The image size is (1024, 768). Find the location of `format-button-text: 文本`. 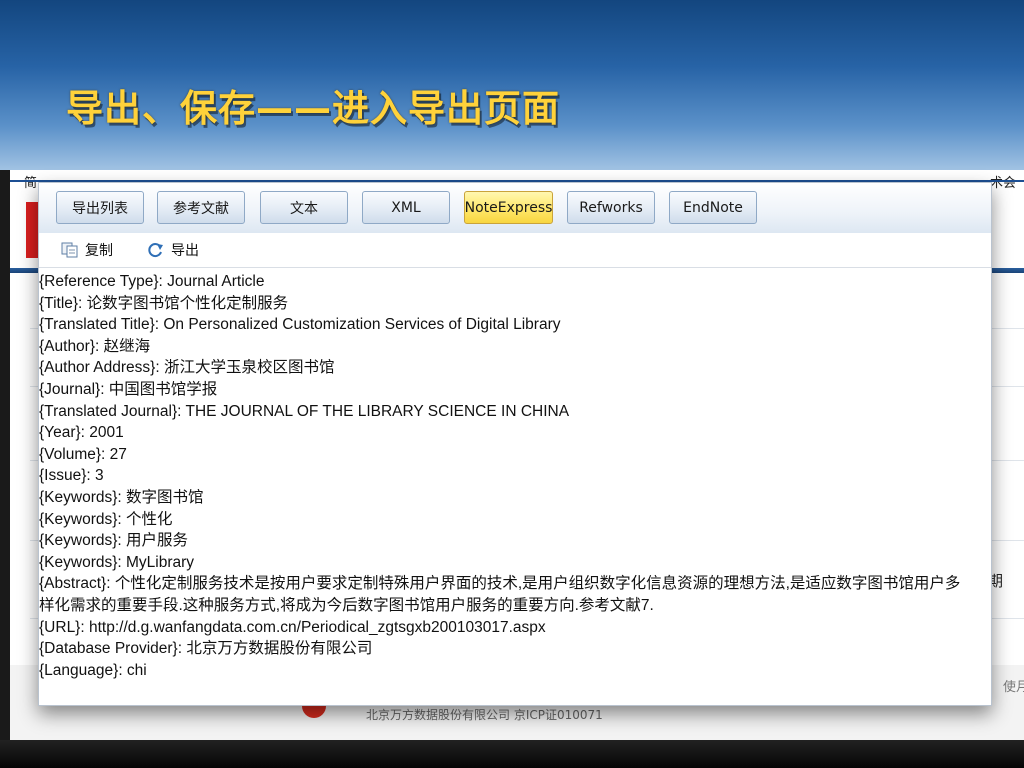

format-button-text: 文本 is located at coordinates (304, 207).